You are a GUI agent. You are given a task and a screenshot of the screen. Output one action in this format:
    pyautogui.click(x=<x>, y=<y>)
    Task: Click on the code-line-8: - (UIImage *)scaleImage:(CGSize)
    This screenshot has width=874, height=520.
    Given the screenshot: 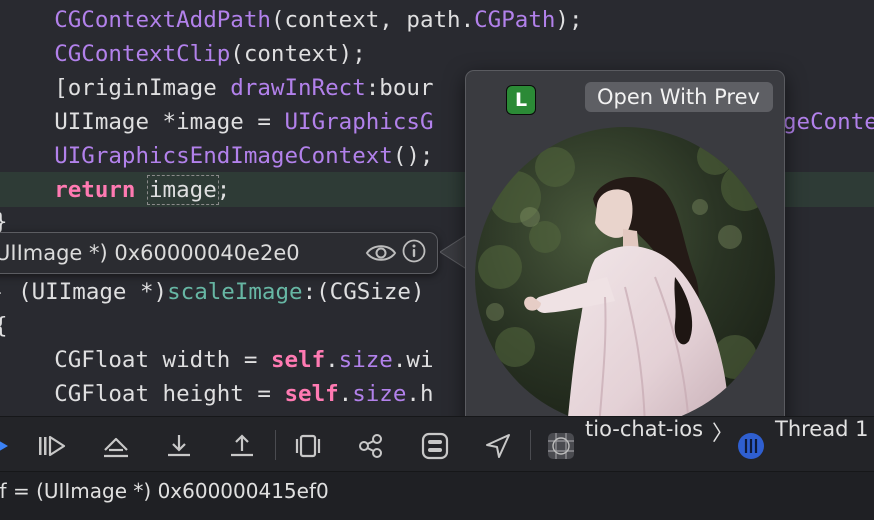 What is the action you would take?
    pyautogui.click(x=212, y=292)
    